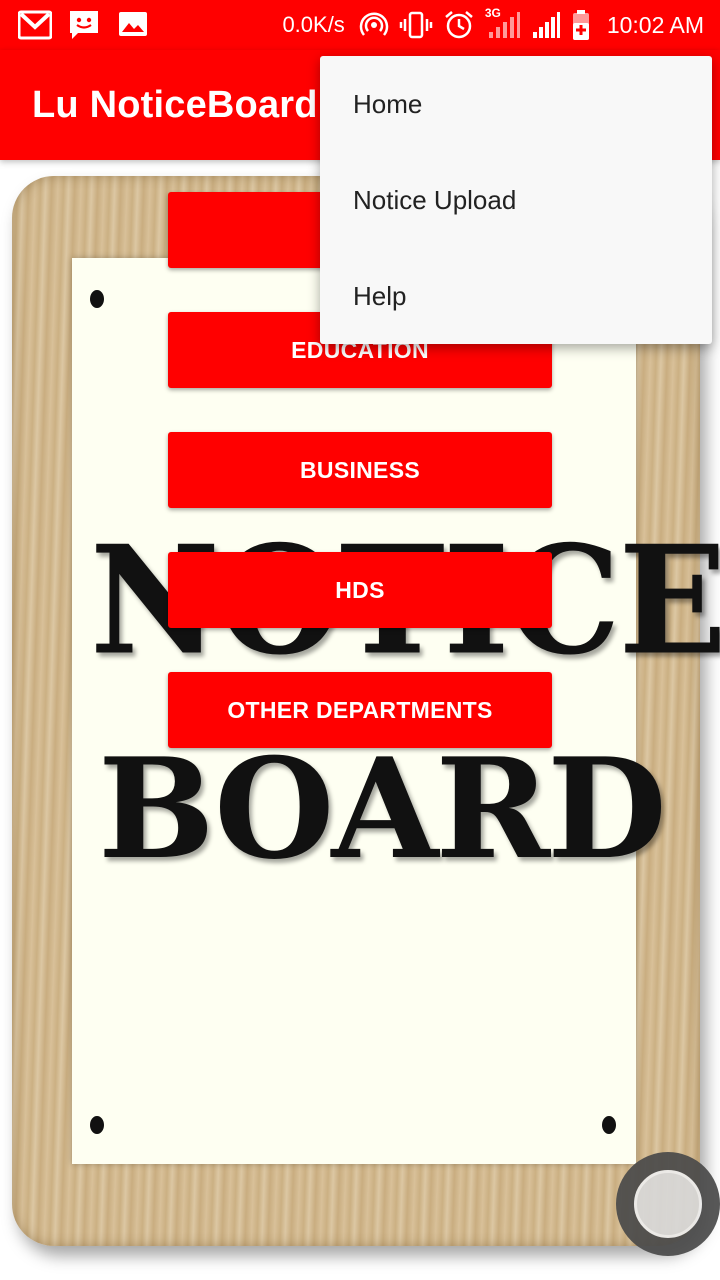 This screenshot has width=720, height=1280. Describe the element at coordinates (581, 25) in the screenshot. I see `battery-charging-icon` at that location.